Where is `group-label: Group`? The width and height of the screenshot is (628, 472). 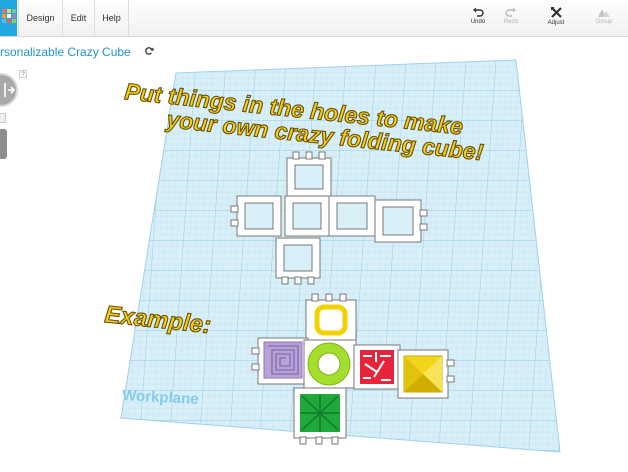 group-label: Group is located at coordinates (604, 22).